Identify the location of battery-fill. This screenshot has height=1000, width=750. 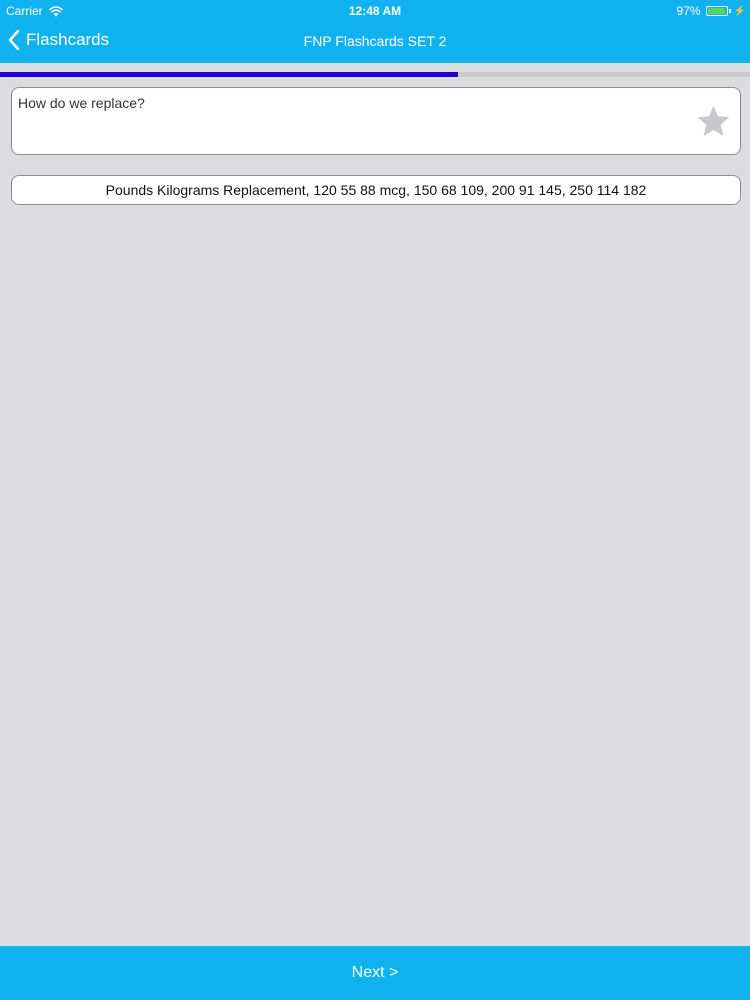
(716, 11).